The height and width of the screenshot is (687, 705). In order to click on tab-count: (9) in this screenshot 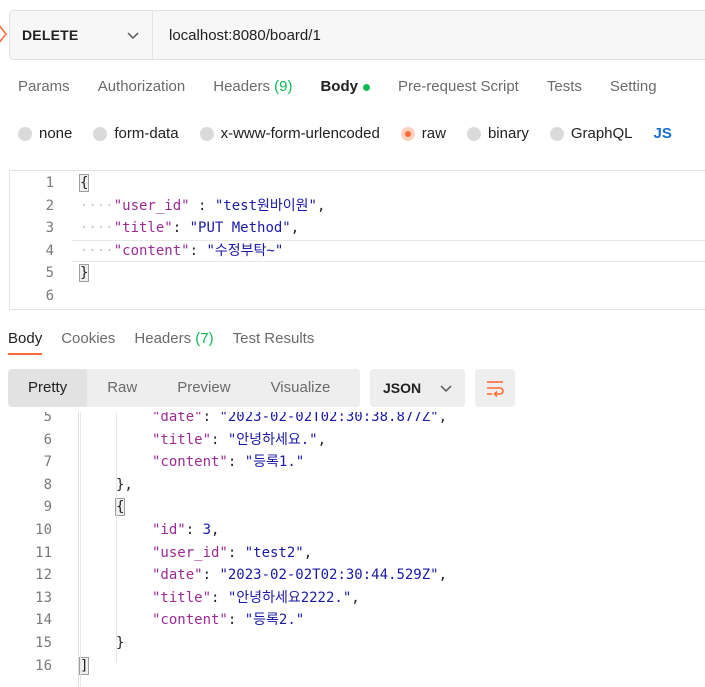, I will do `click(283, 86)`.